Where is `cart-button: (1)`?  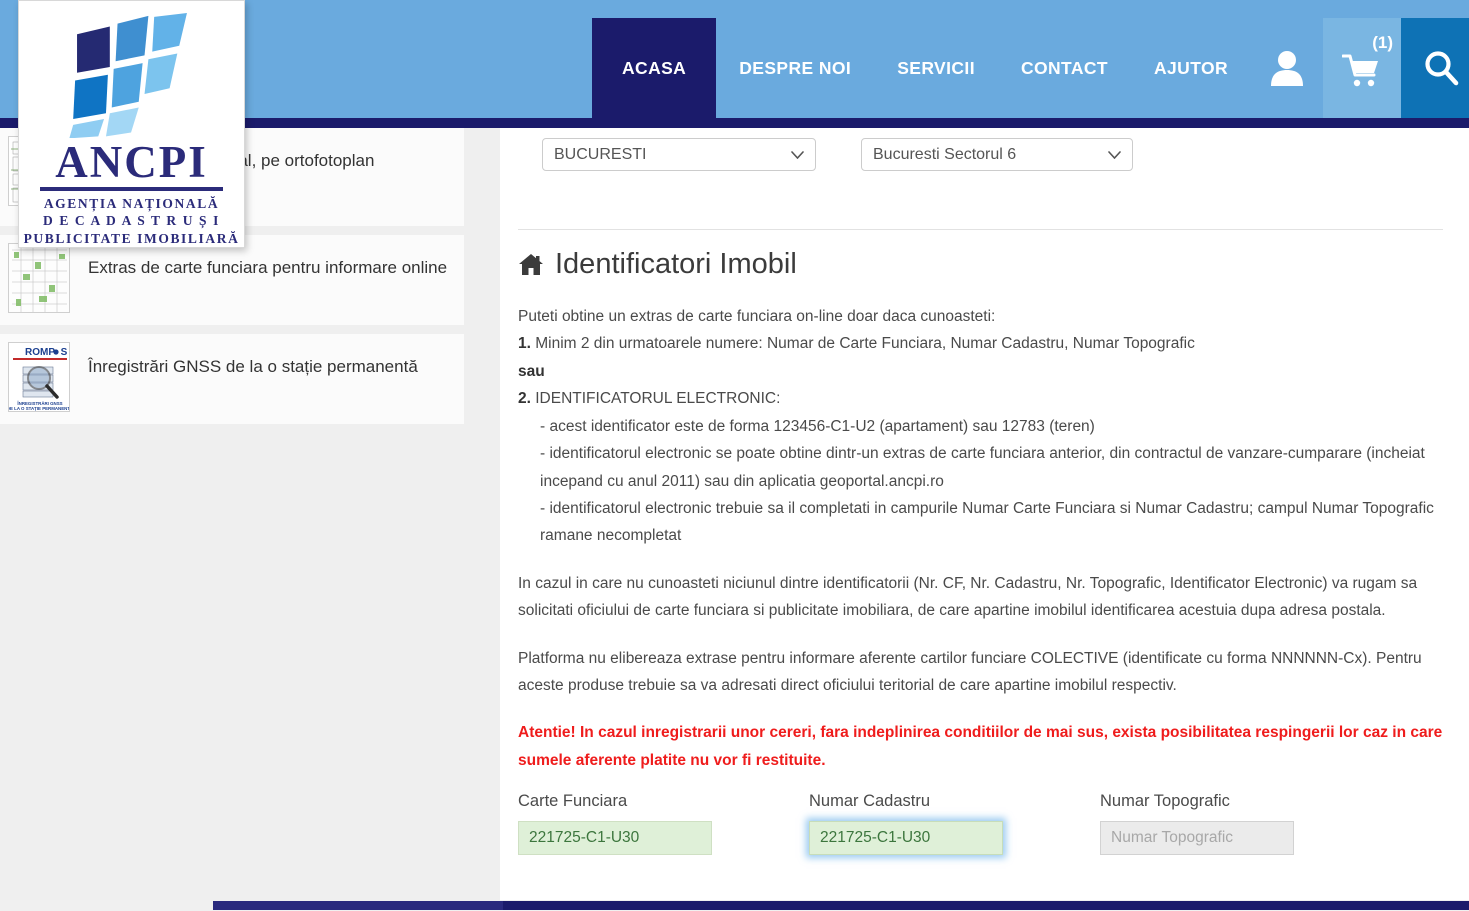
cart-button: (1) is located at coordinates (1362, 68).